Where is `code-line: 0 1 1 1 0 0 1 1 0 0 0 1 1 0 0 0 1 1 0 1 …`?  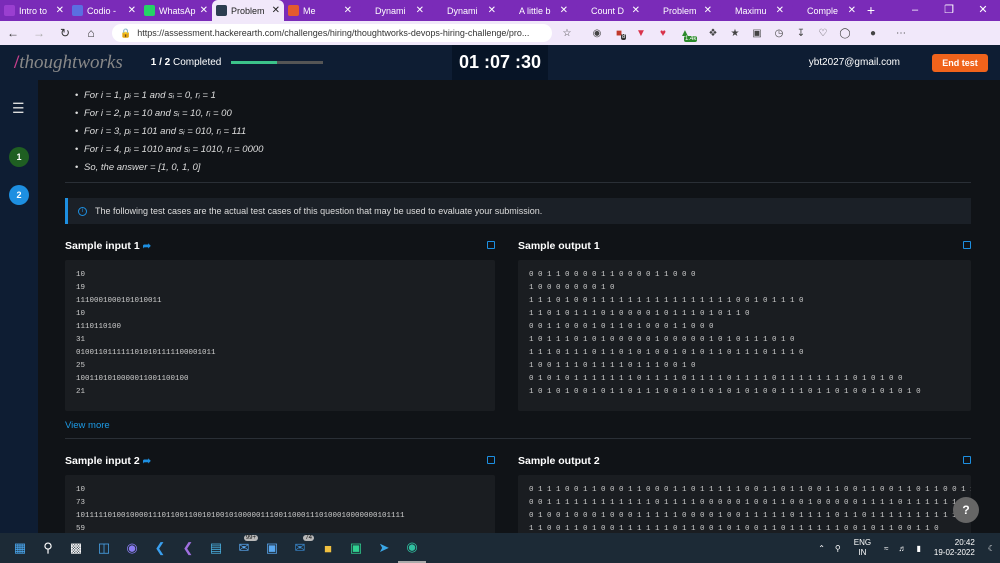 code-line: 0 1 1 1 0 0 1 1 0 0 0 1 1 0 0 0 1 1 0 1 … is located at coordinates (750, 490).